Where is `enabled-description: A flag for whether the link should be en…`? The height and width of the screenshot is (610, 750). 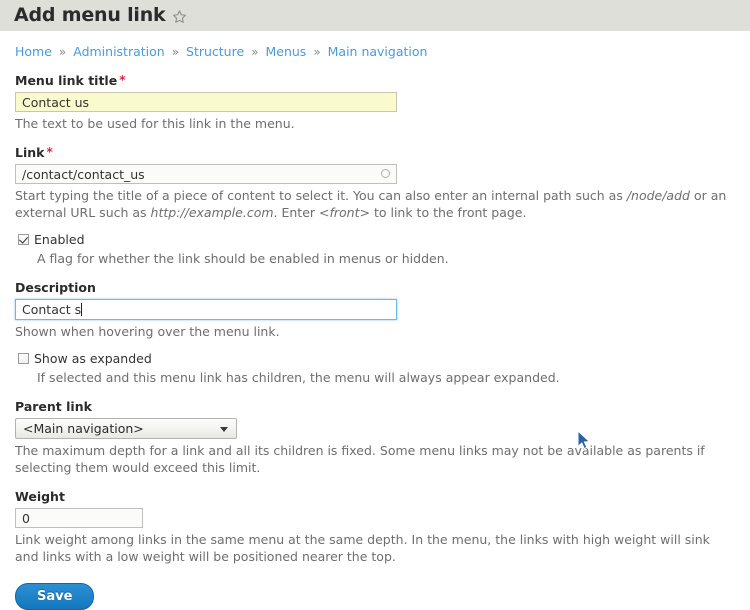
enabled-description: A flag for whether the link should be en… is located at coordinates (243, 258).